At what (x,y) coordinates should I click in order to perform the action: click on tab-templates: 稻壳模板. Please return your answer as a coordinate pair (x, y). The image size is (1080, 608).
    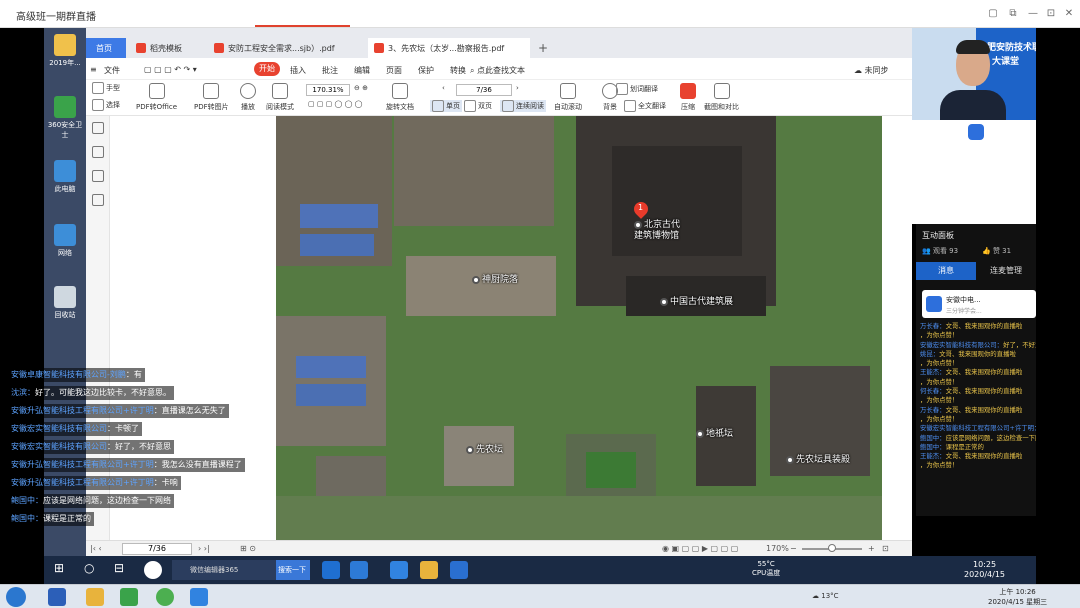
    Looking at the image, I should click on (168, 48).